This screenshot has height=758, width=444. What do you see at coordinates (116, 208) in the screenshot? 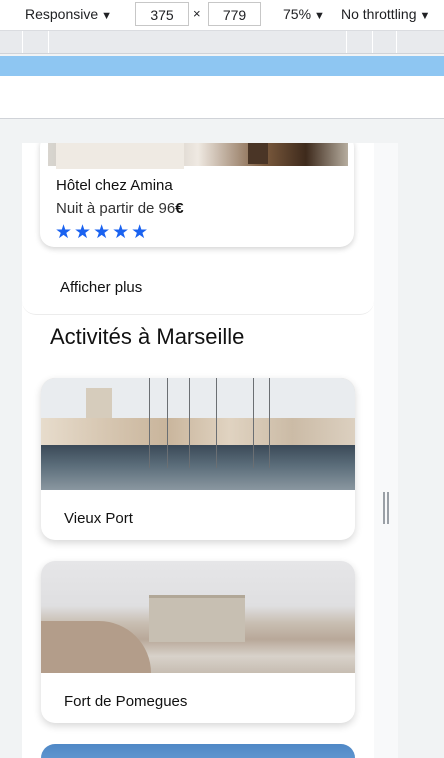
I see `hotel-price-text: Nuit à partir de 96` at bounding box center [116, 208].